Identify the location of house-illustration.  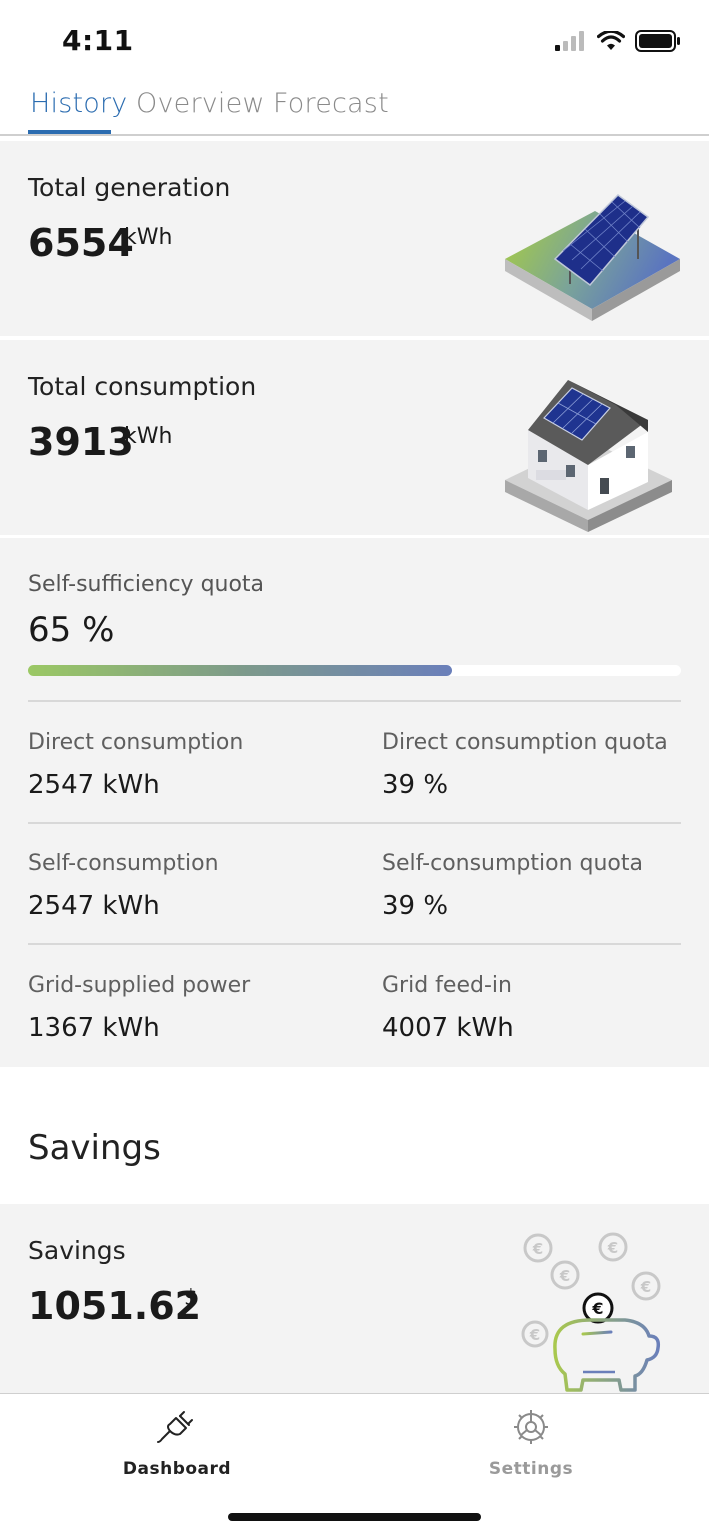
(588, 456).